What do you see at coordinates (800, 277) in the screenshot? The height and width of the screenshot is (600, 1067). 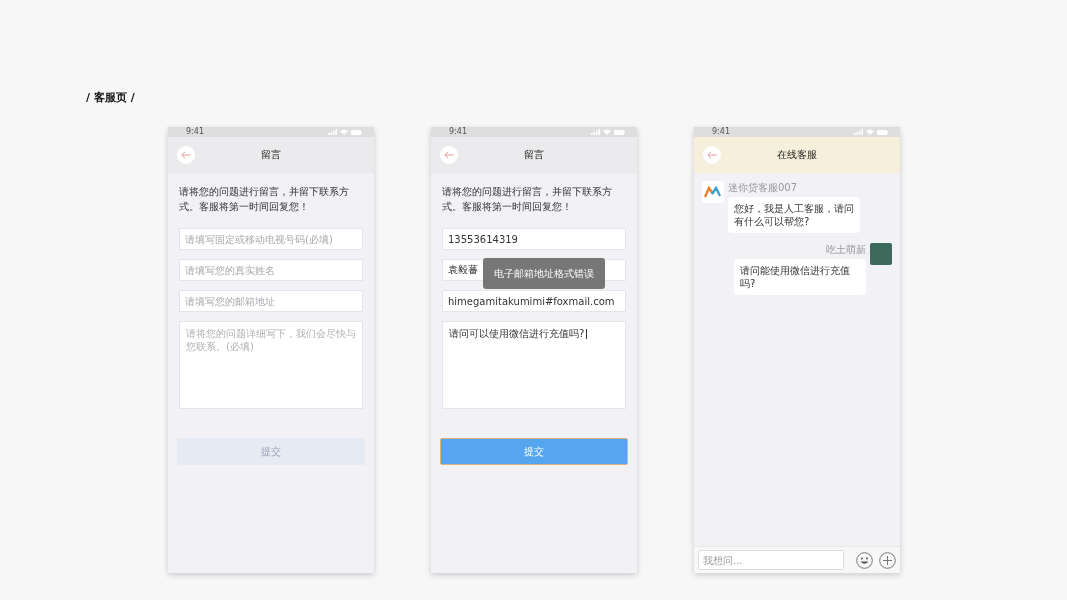 I see `chat-bubble: 请问能使用微信进行充值吗?` at bounding box center [800, 277].